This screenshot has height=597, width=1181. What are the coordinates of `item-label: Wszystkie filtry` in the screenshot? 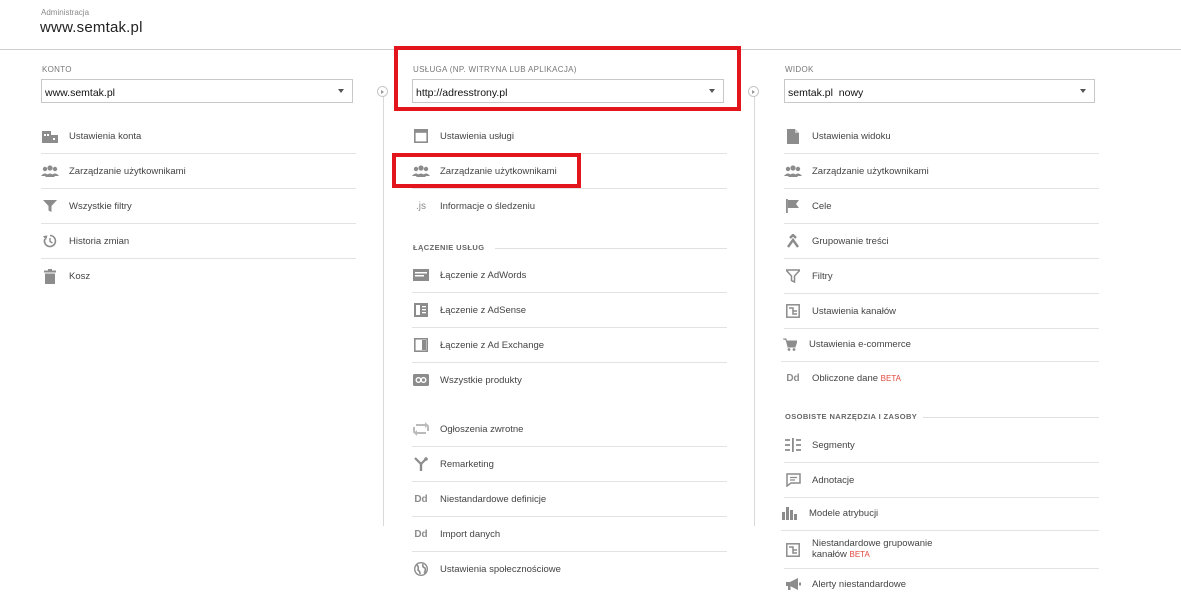 It's located at (100, 206).